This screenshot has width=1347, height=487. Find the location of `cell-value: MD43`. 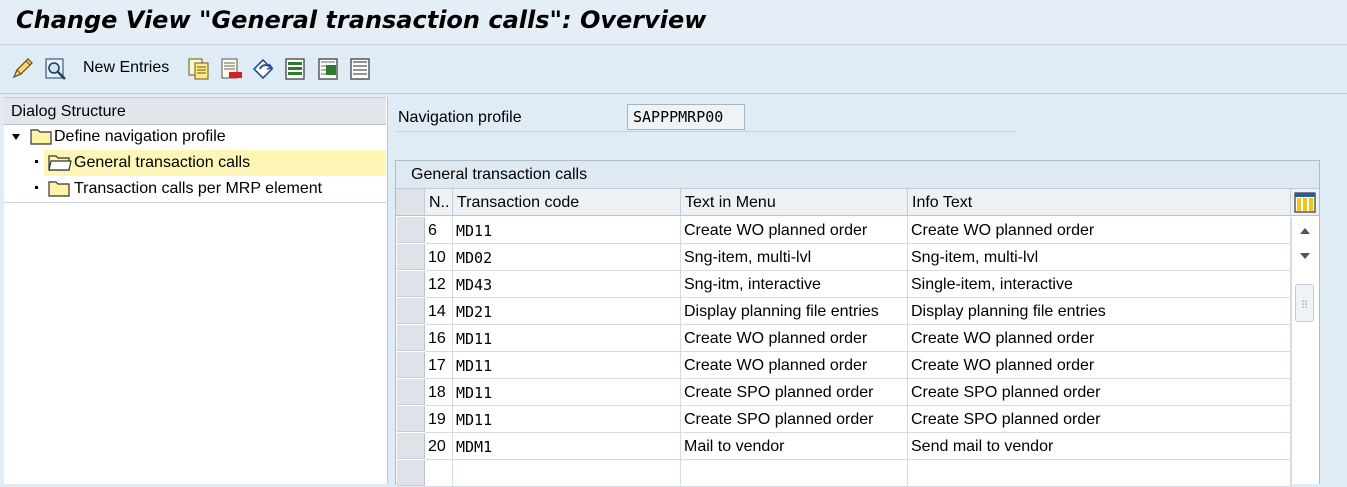

cell-value: MD43 is located at coordinates (474, 285).